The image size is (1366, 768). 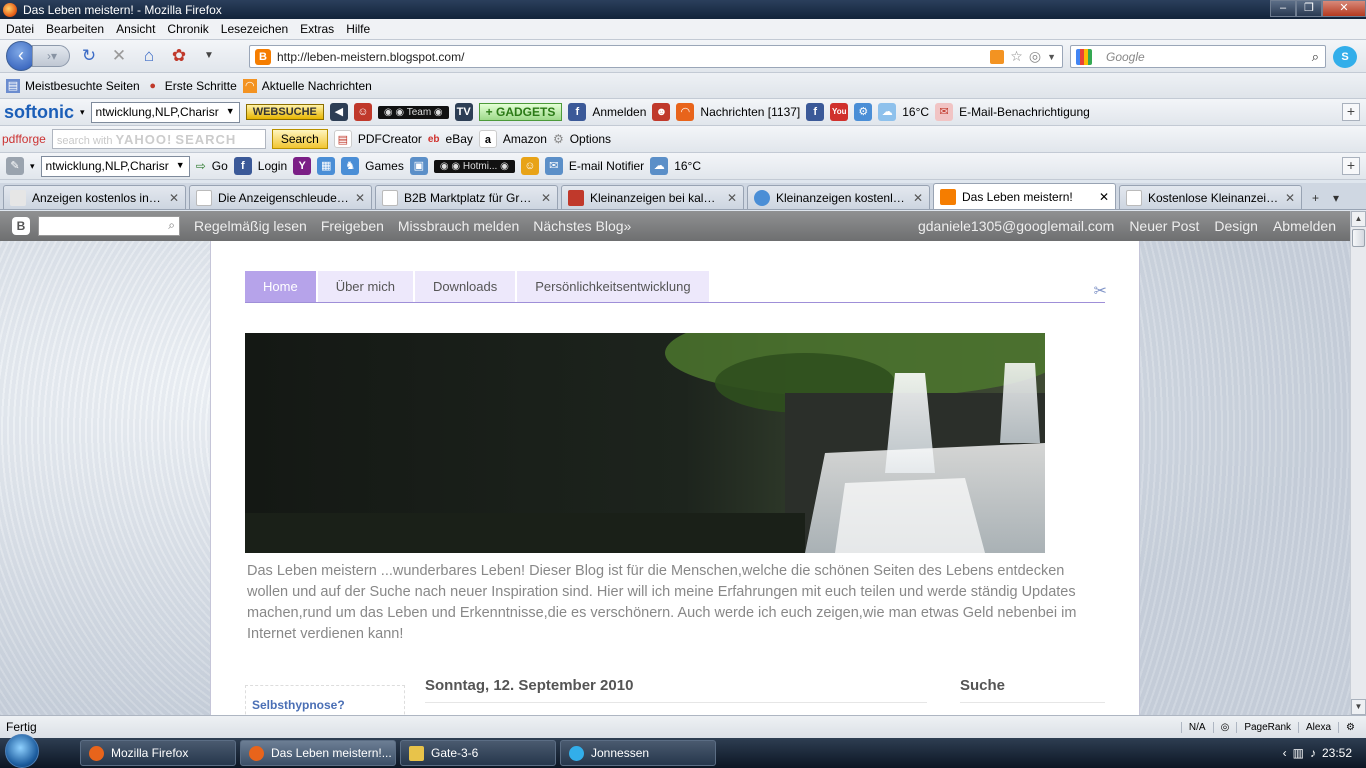 What do you see at coordinates (577, 112) in the screenshot?
I see `facebook-icon: f` at bounding box center [577, 112].